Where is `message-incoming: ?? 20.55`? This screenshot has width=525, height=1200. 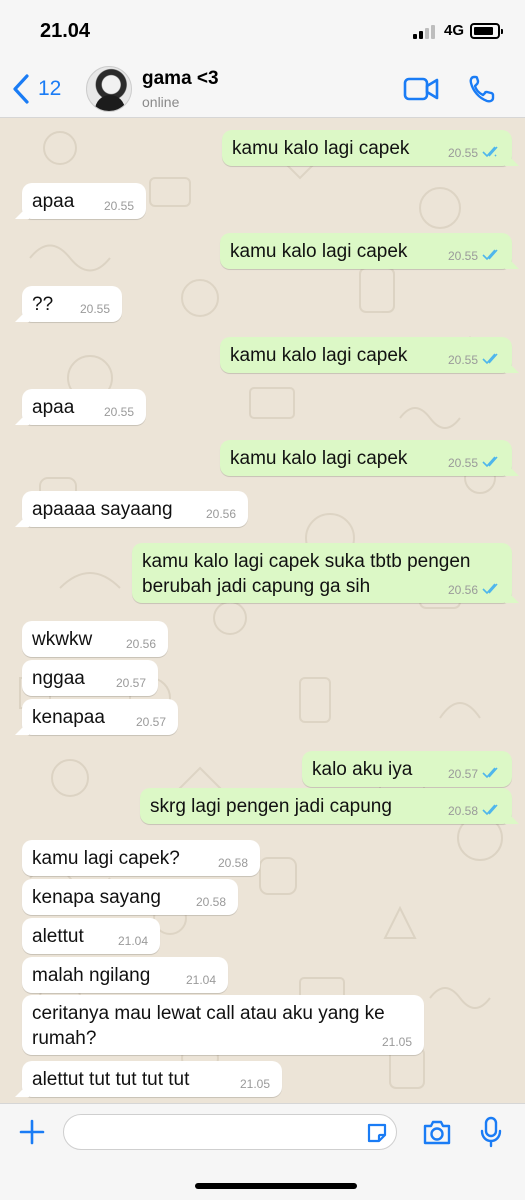
message-incoming: ?? 20.55 is located at coordinates (72, 304).